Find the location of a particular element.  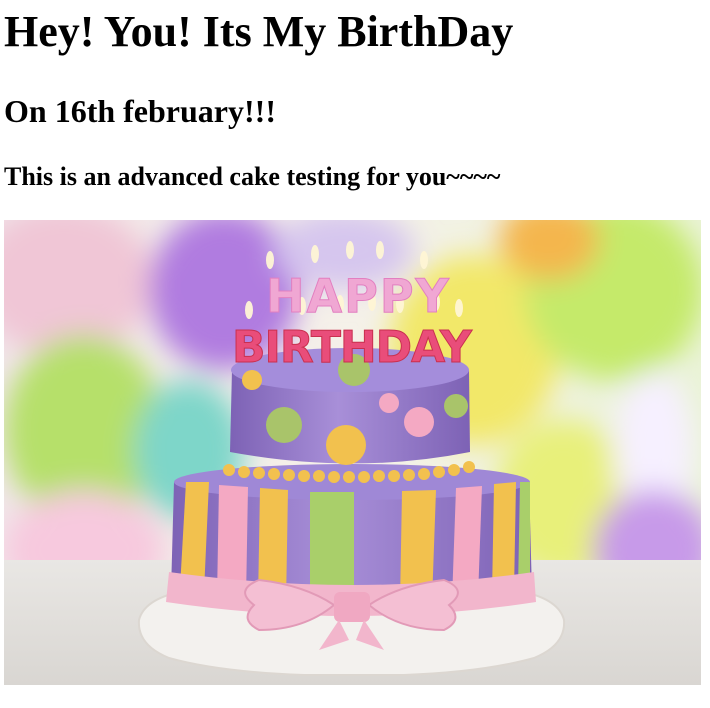

candle-text-birthday: BIRTHDAY is located at coordinates (352, 347).